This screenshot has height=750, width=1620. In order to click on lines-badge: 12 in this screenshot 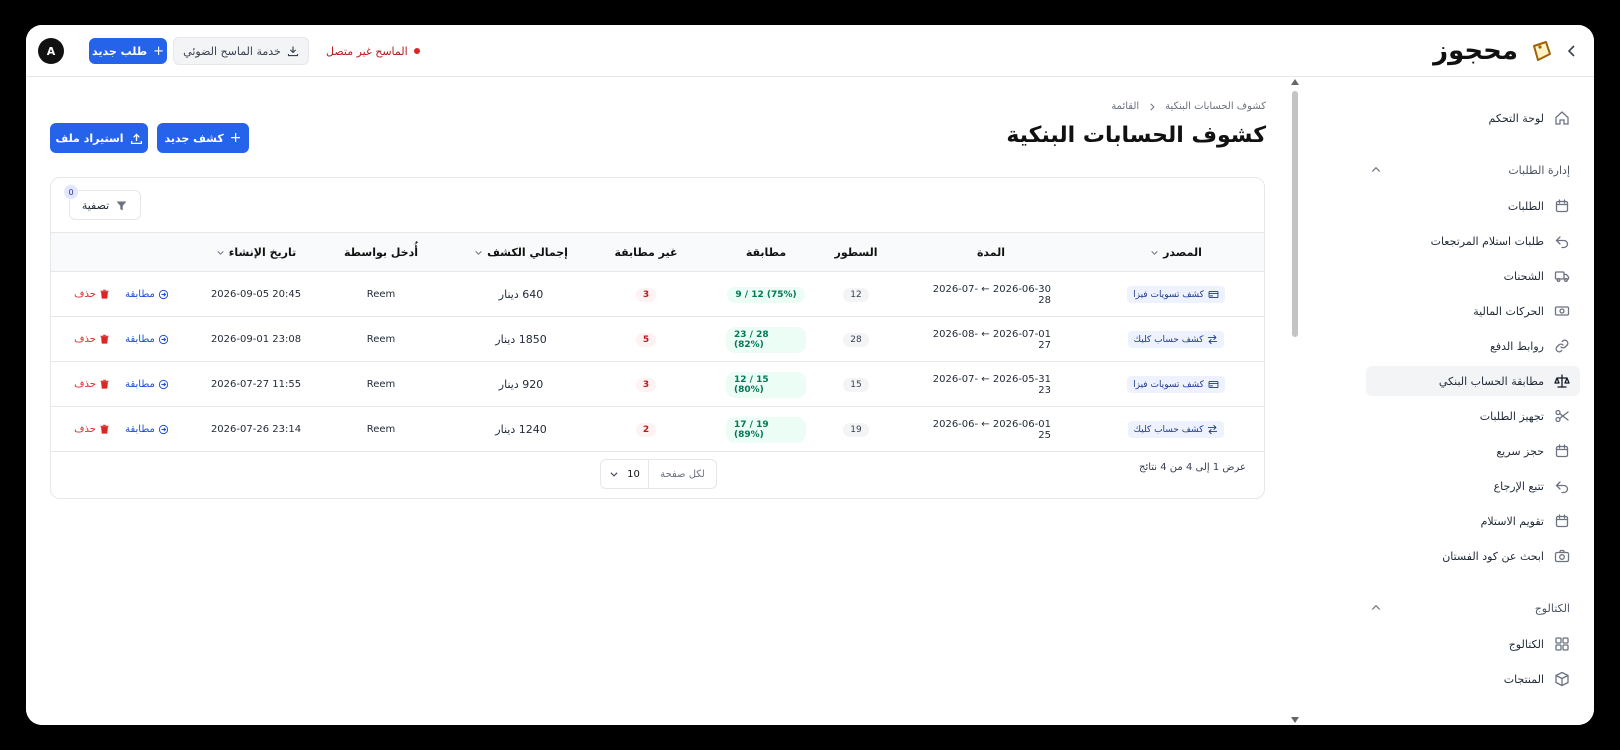, I will do `click(856, 294)`.